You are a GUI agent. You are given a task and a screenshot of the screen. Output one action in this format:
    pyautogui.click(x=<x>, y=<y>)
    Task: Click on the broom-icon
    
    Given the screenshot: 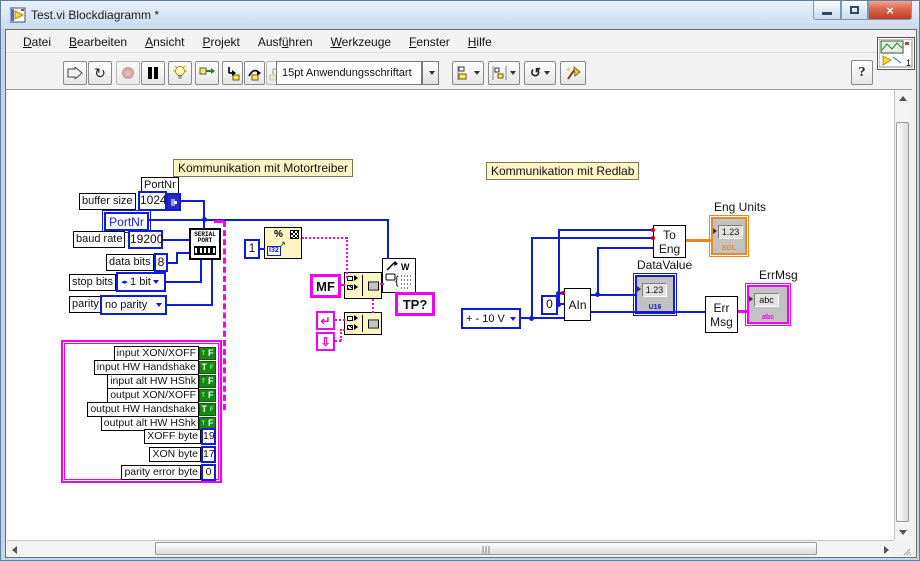 What is the action you would take?
    pyautogui.click(x=573, y=72)
    